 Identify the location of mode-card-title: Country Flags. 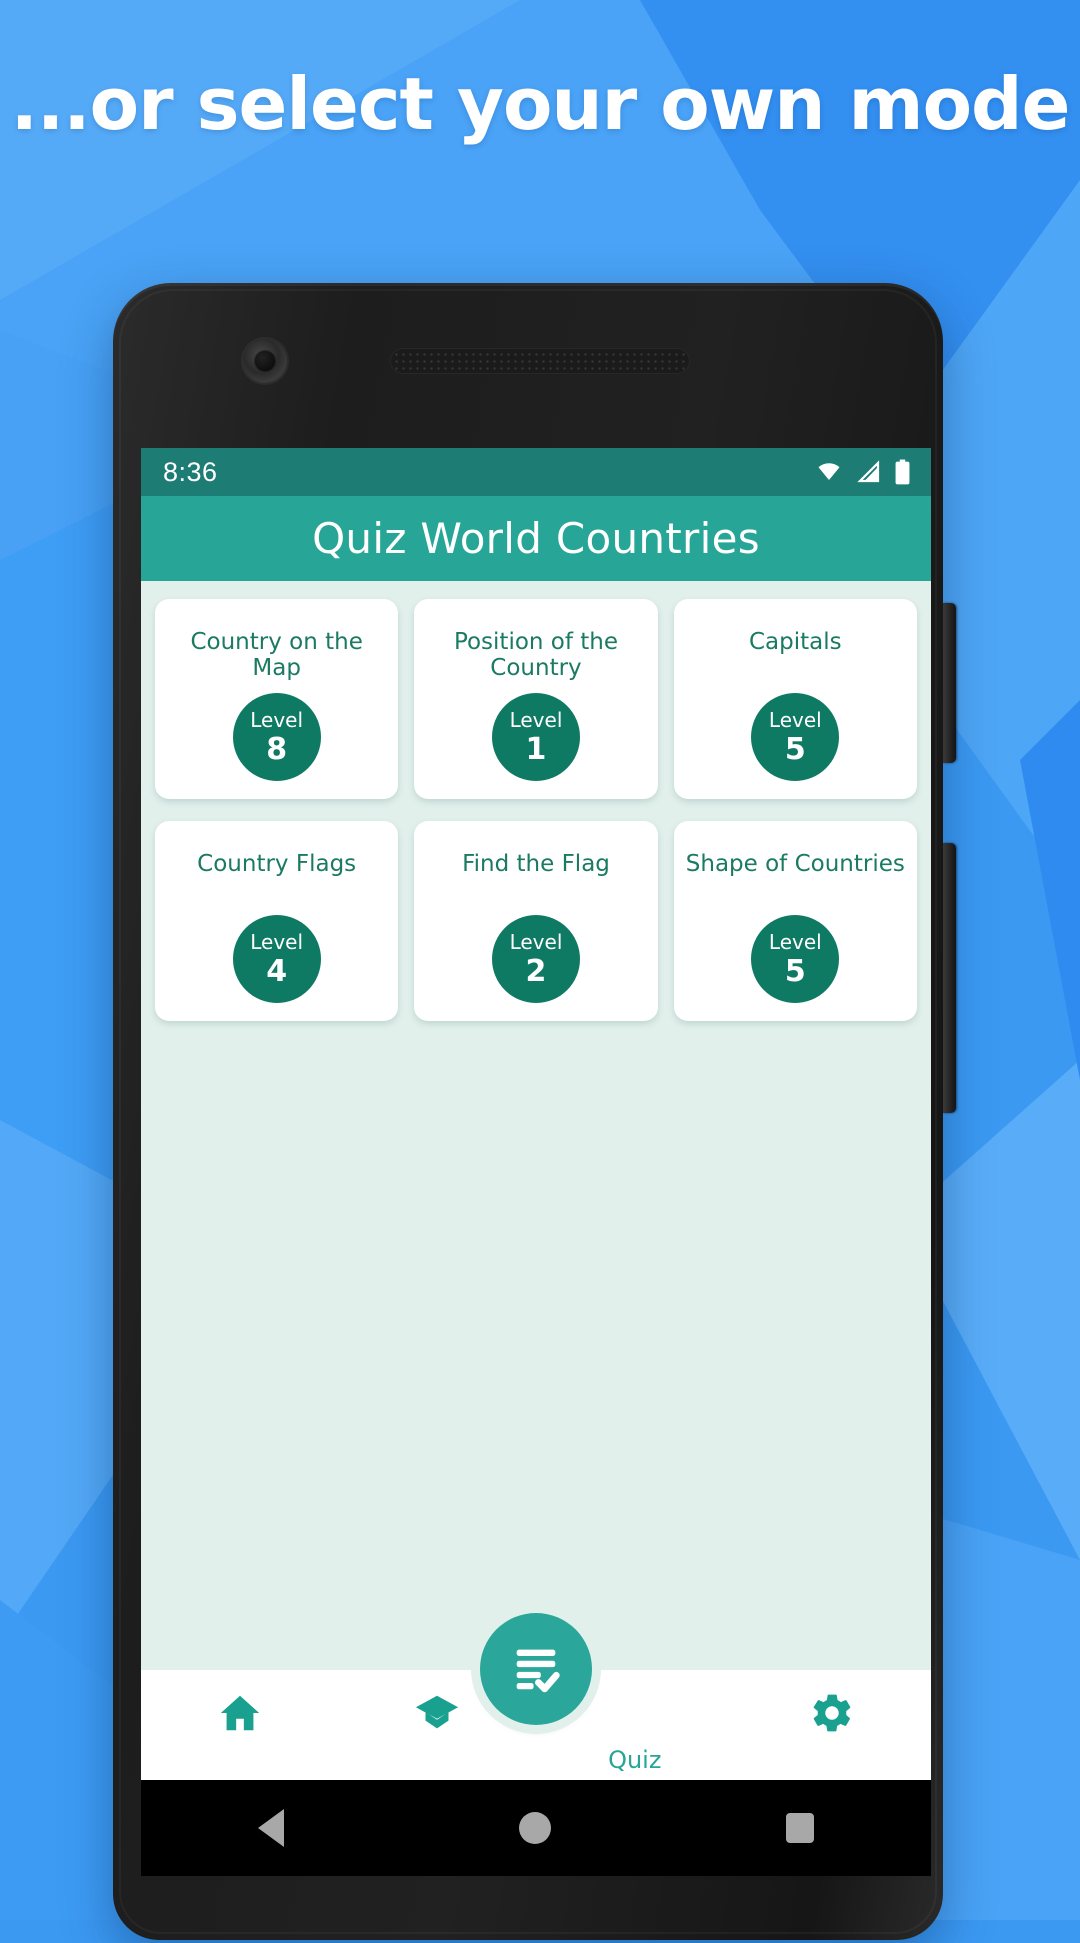
(277, 864).